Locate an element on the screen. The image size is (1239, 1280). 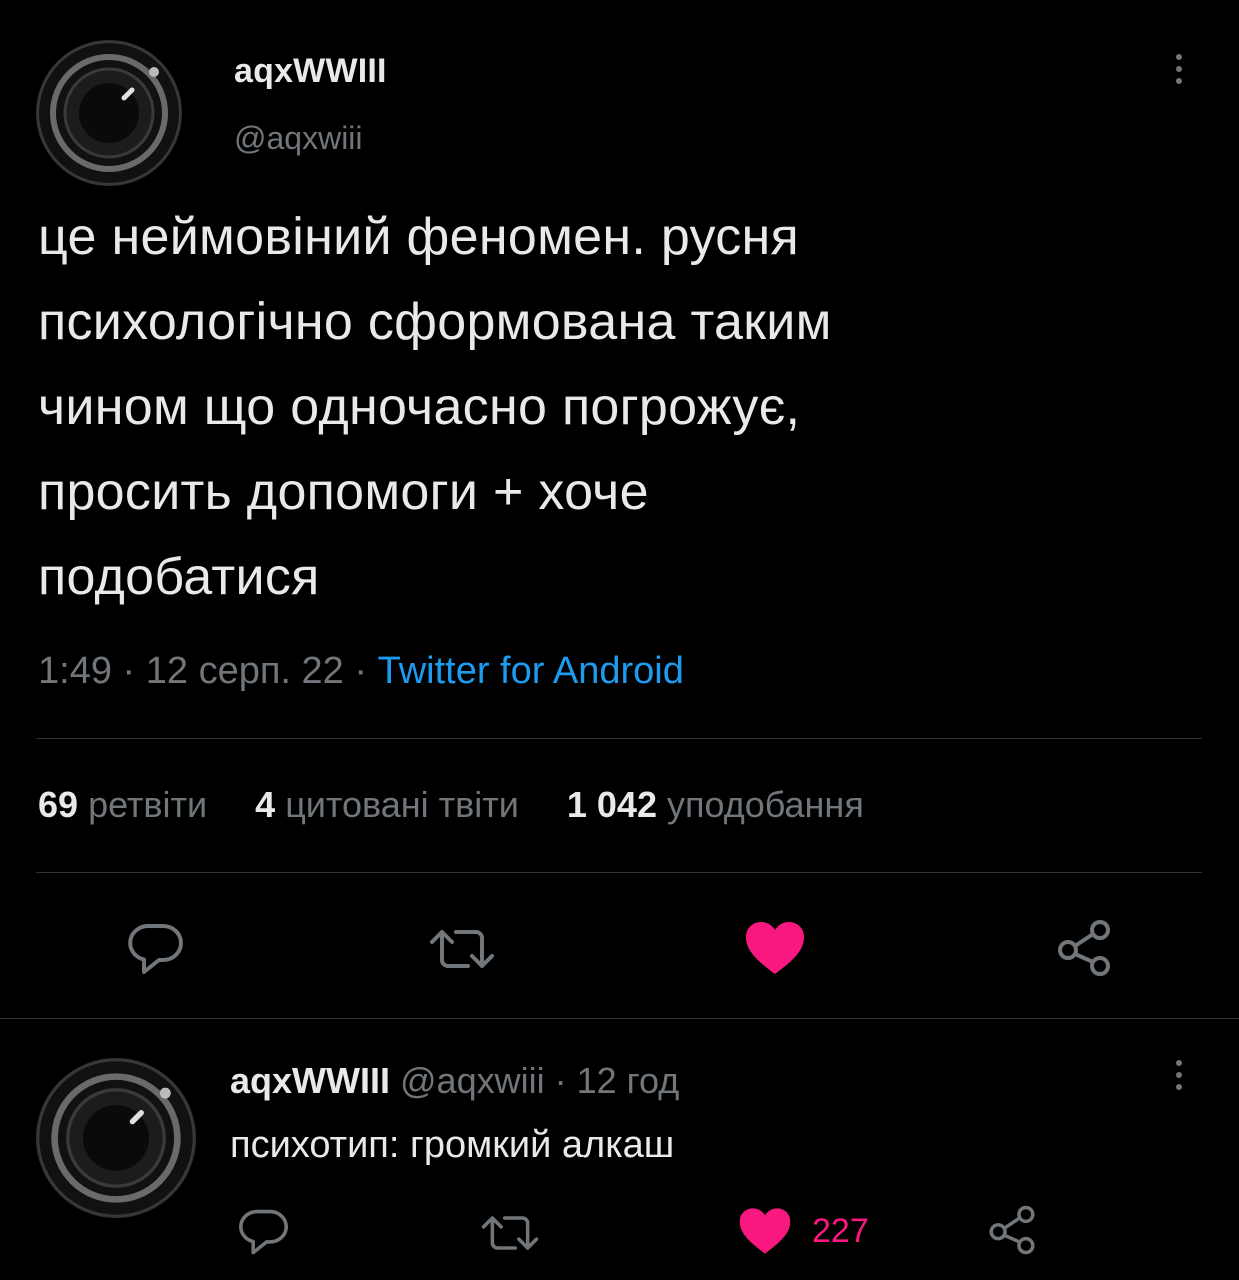
author-display-name: aqxWWIII is located at coordinates (310, 71).